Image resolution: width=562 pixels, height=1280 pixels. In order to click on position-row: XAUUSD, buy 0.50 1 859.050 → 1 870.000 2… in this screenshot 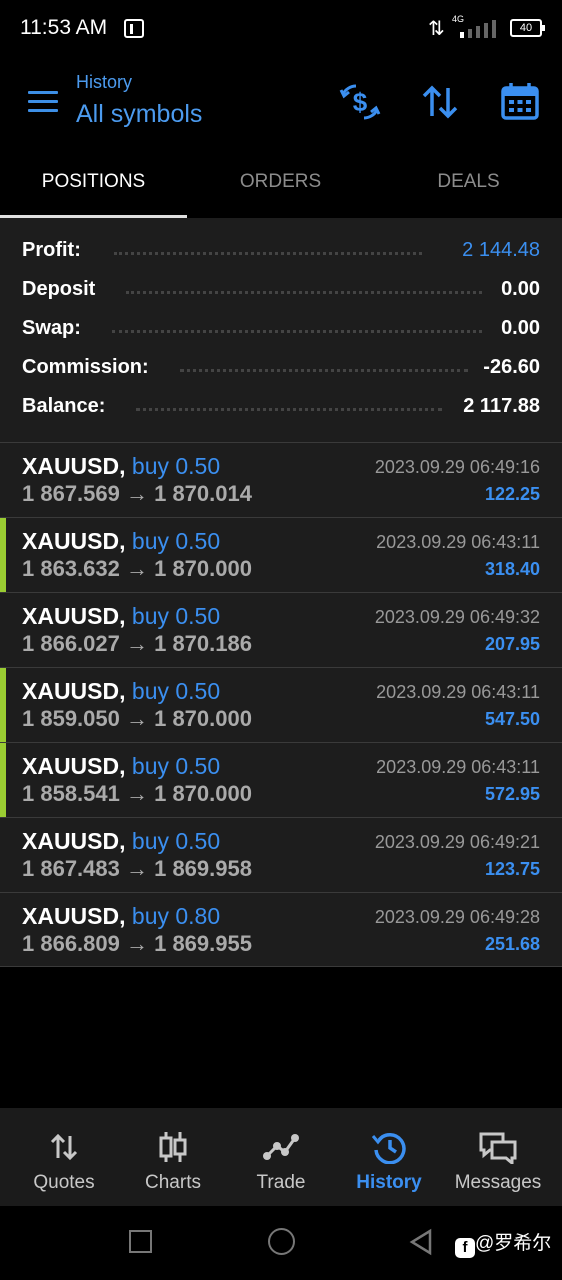, I will do `click(281, 704)`.